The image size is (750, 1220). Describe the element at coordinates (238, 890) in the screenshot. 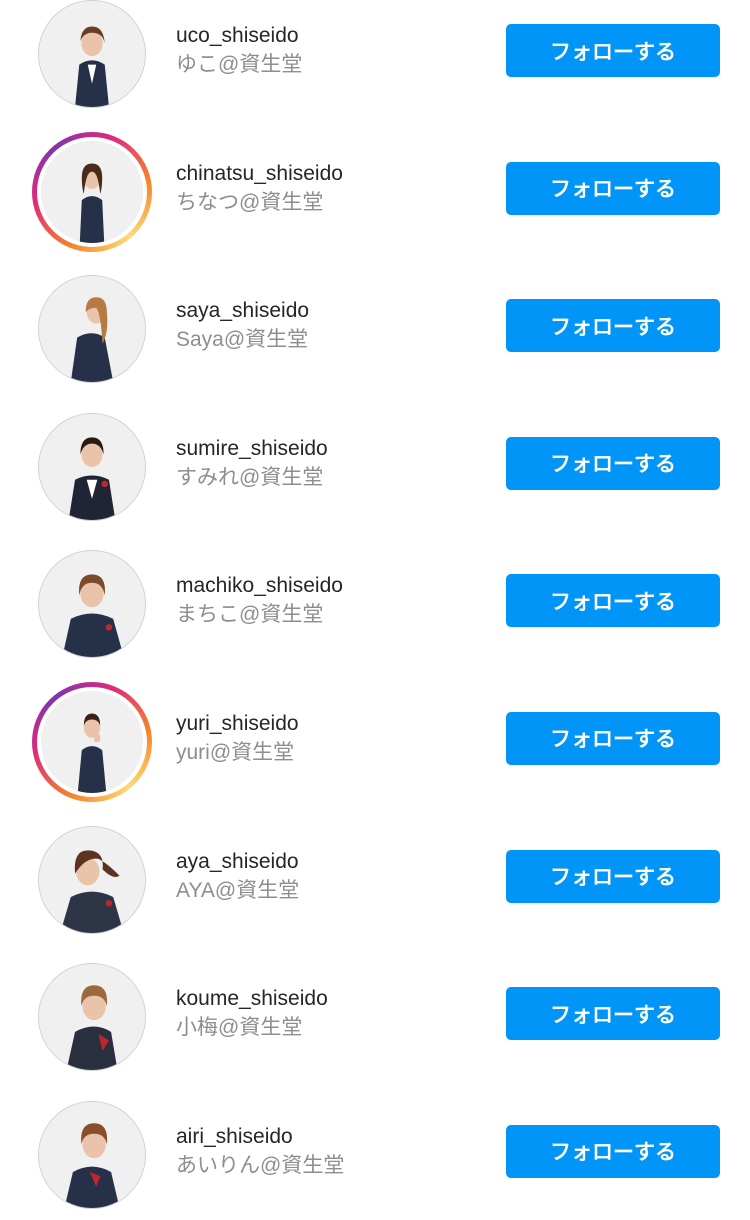

I see `display-name: AYA@資生堂` at that location.